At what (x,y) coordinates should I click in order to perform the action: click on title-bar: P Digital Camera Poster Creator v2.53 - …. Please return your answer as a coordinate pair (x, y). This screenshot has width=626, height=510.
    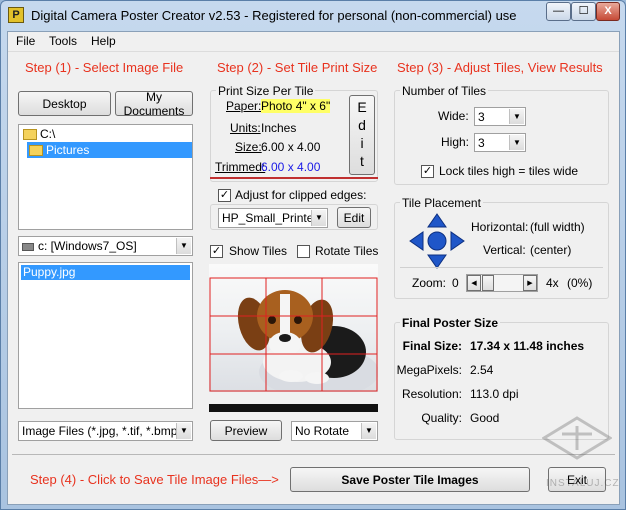
    Looking at the image, I should click on (313, 16).